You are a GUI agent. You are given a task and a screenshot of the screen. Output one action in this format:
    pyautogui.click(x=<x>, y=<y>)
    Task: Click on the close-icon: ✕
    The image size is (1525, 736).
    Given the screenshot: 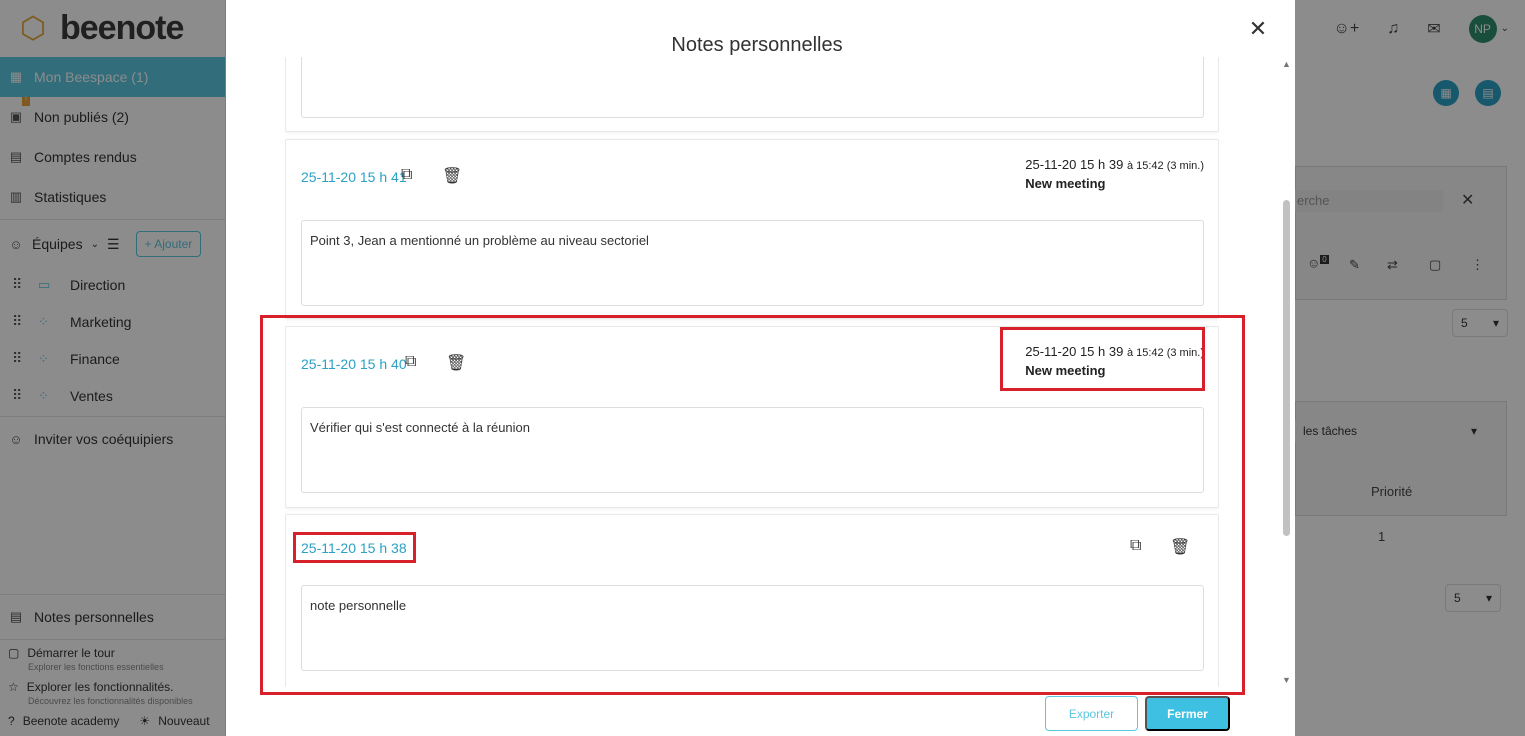 What is the action you would take?
    pyautogui.click(x=1258, y=29)
    